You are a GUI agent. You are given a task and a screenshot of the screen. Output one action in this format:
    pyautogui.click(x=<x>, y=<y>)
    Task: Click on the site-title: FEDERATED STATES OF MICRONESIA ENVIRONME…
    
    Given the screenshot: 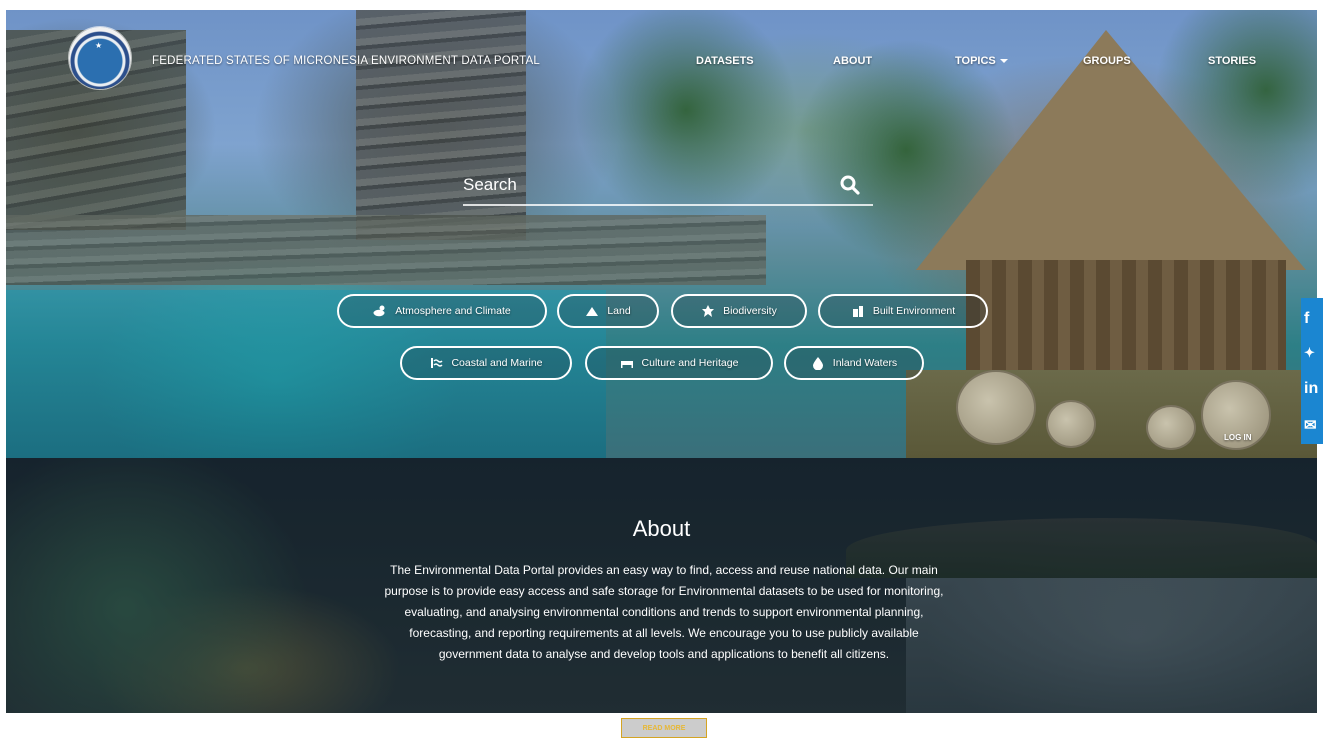 What is the action you would take?
    pyautogui.click(x=346, y=61)
    